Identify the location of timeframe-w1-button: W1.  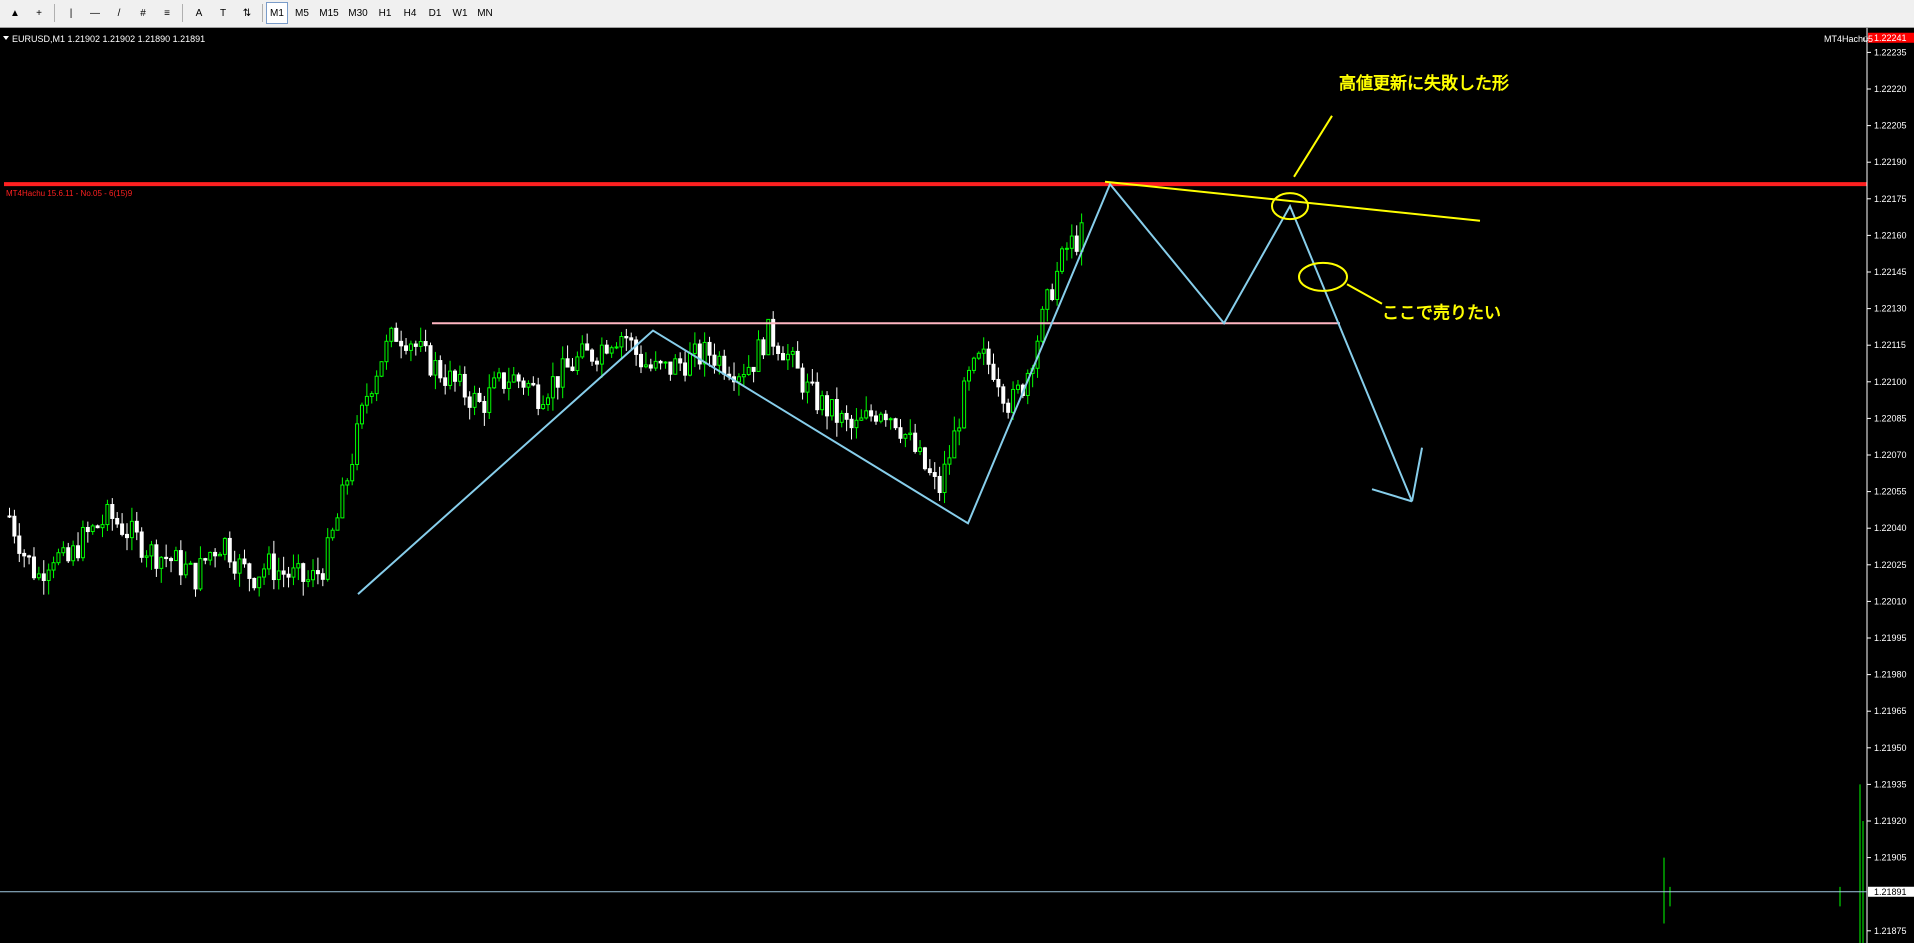
(460, 13).